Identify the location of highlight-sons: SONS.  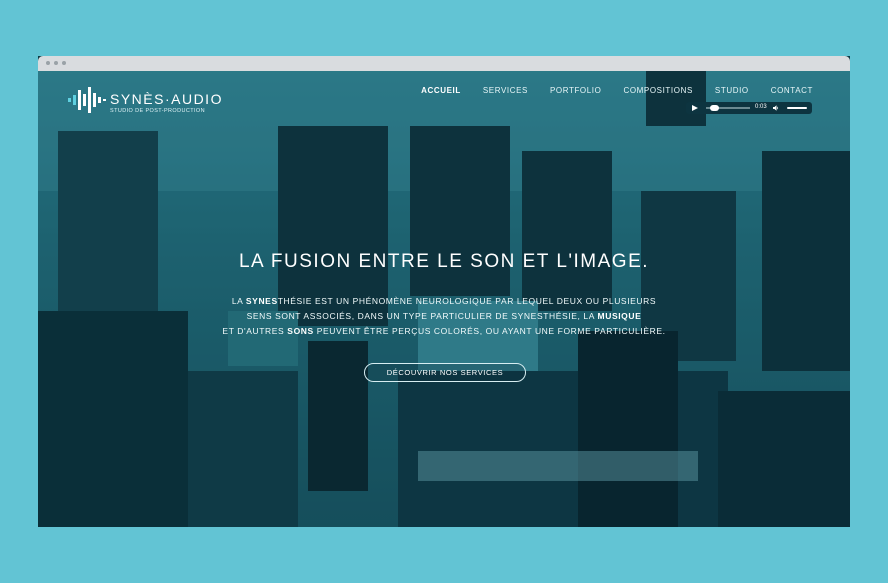
(300, 331).